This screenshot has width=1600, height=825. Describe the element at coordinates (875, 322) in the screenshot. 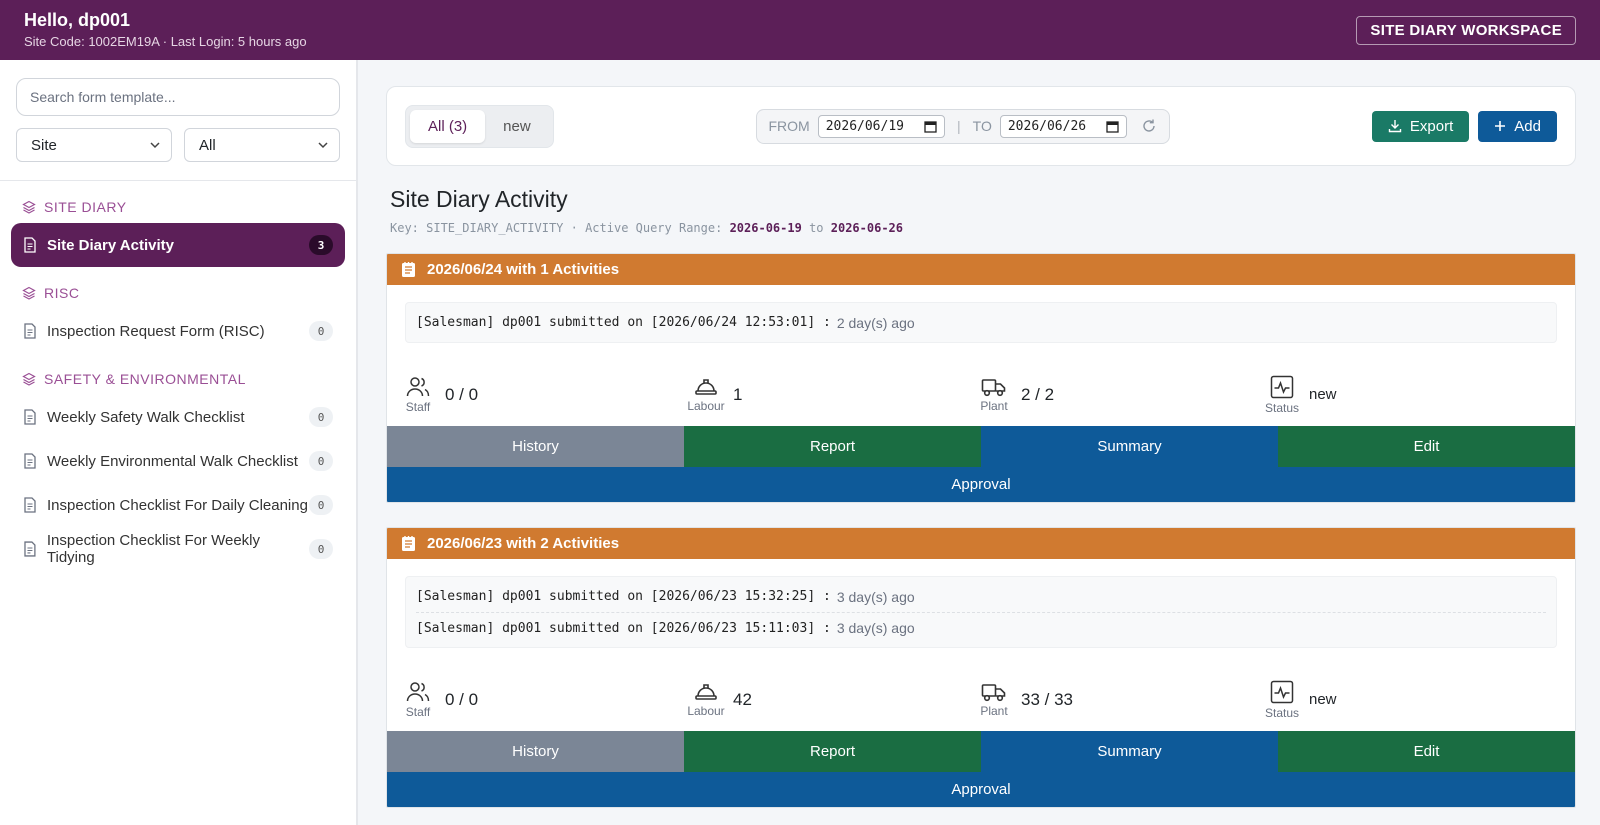

I see `log-time-ago: 2 day(s) ago` at that location.